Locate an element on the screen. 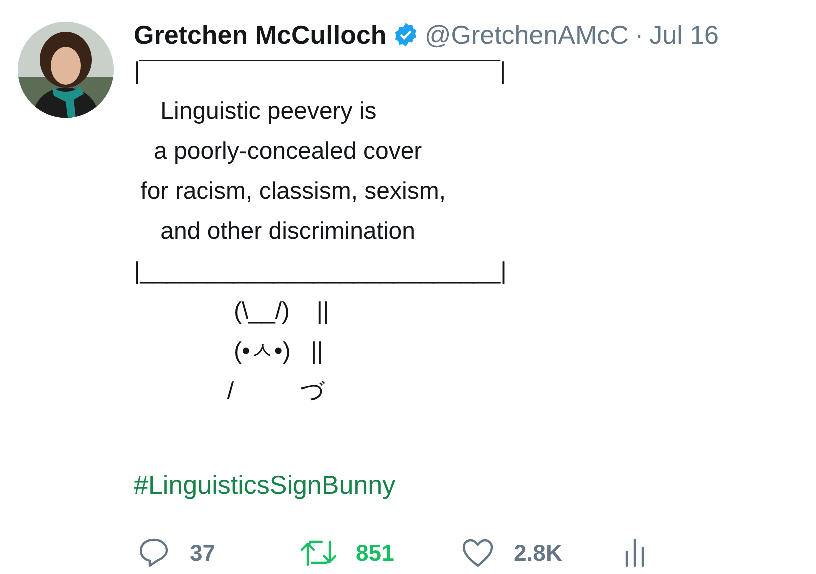 The image size is (816, 574). tweet-text-line: (•ㅅ•) || is located at coordinates (278, 352).